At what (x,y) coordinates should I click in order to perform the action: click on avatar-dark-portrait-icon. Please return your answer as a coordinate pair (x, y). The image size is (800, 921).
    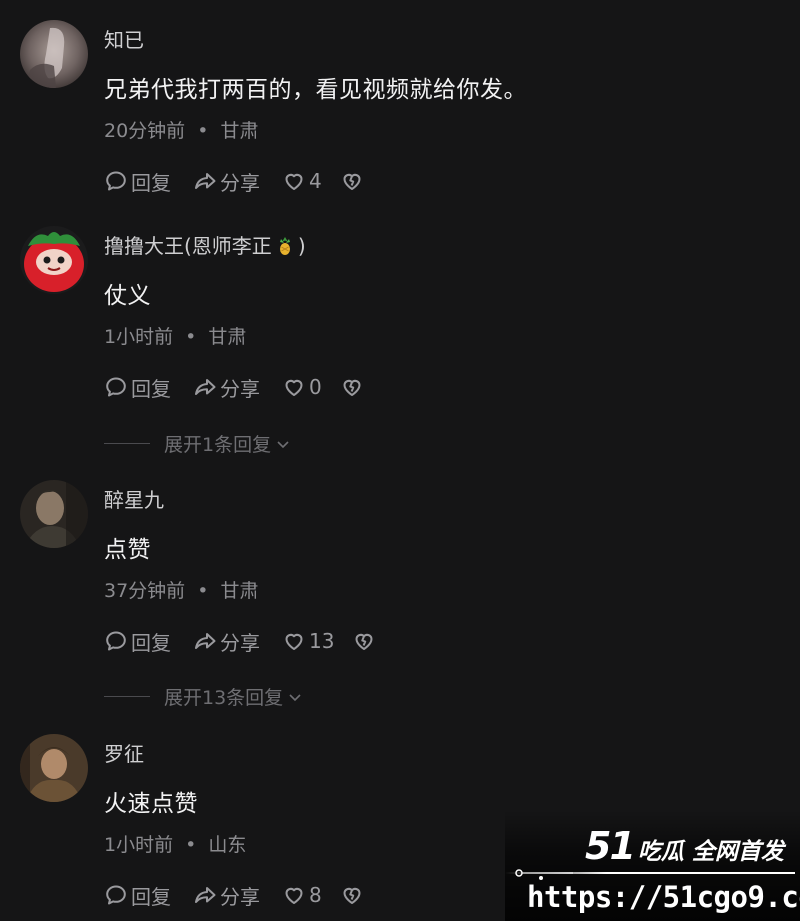
    Looking at the image, I should click on (54, 514).